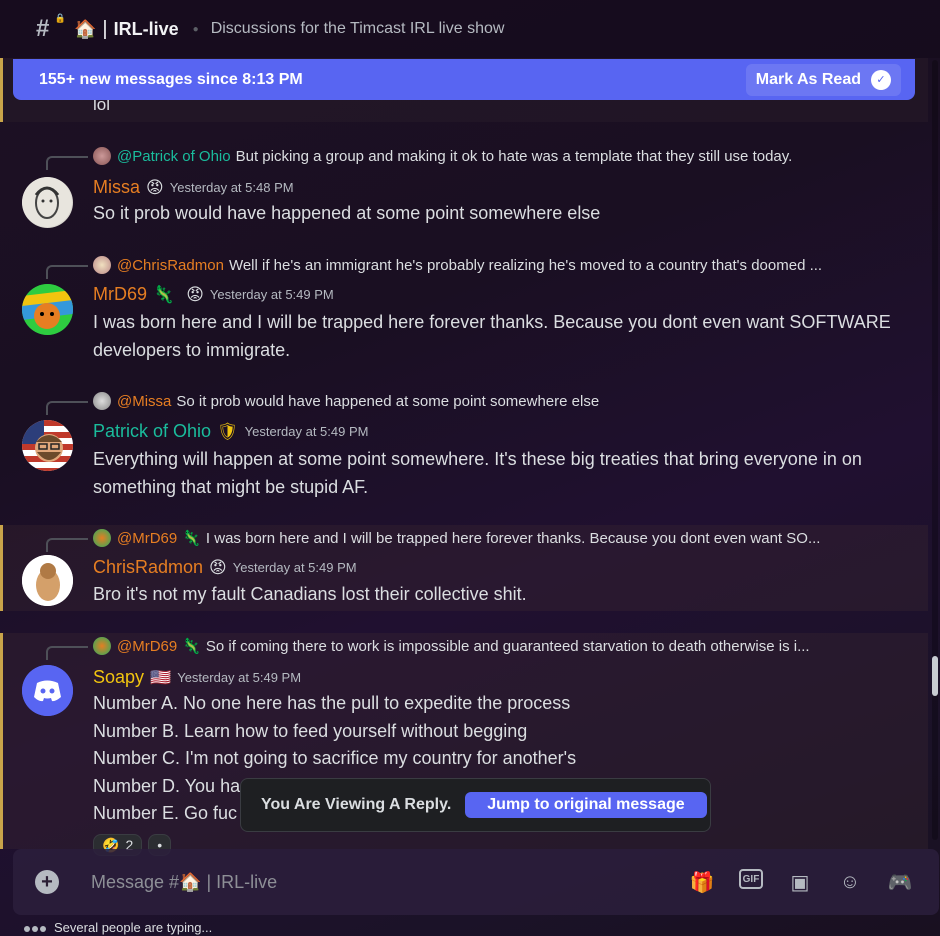 The image size is (940, 936). I want to click on text-channel-icon: # 🔒, so click(51, 27).